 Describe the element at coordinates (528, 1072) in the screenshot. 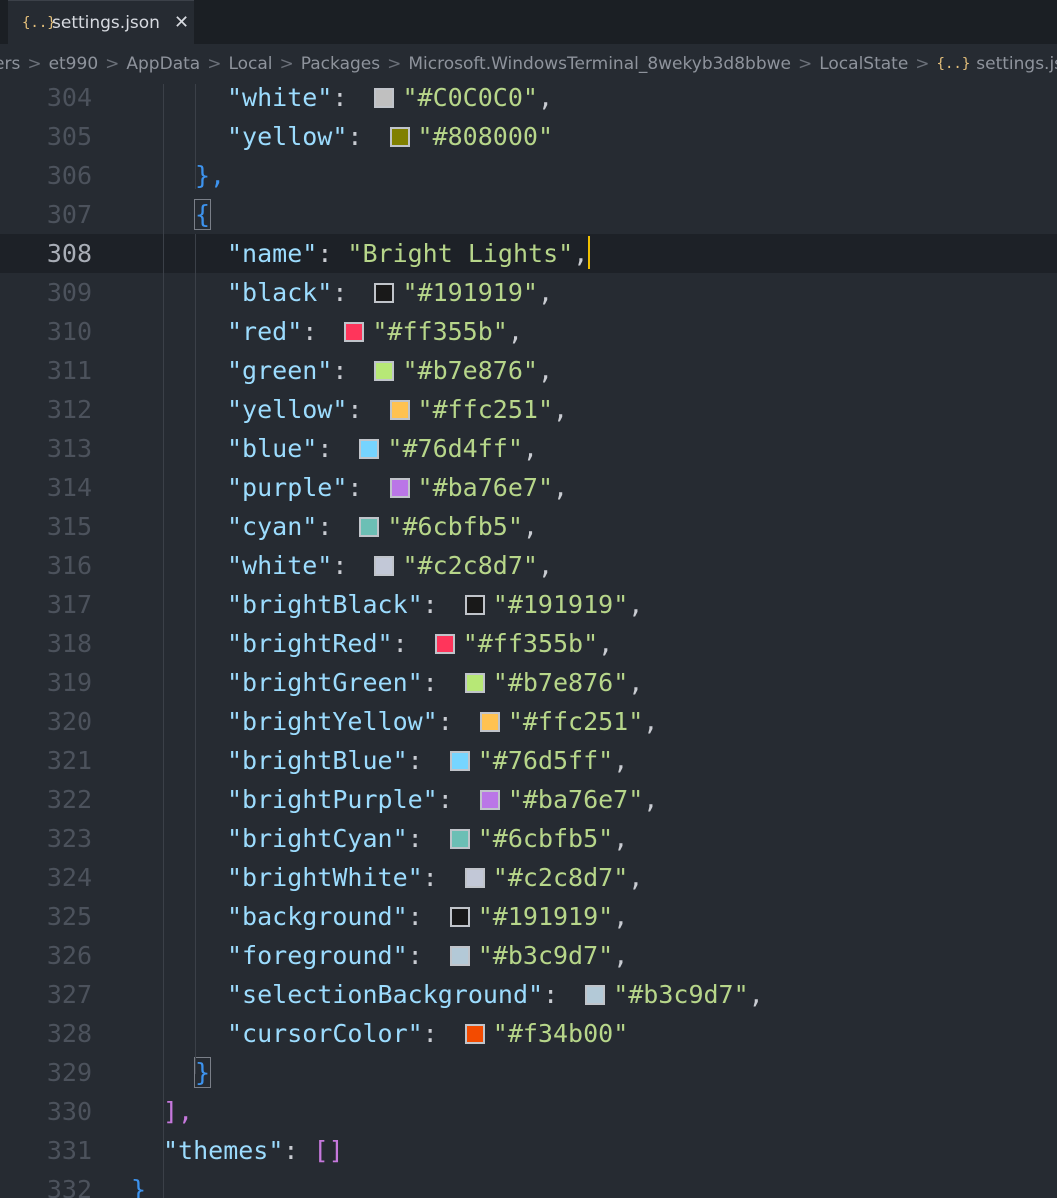

I see `code-line: 329}` at that location.